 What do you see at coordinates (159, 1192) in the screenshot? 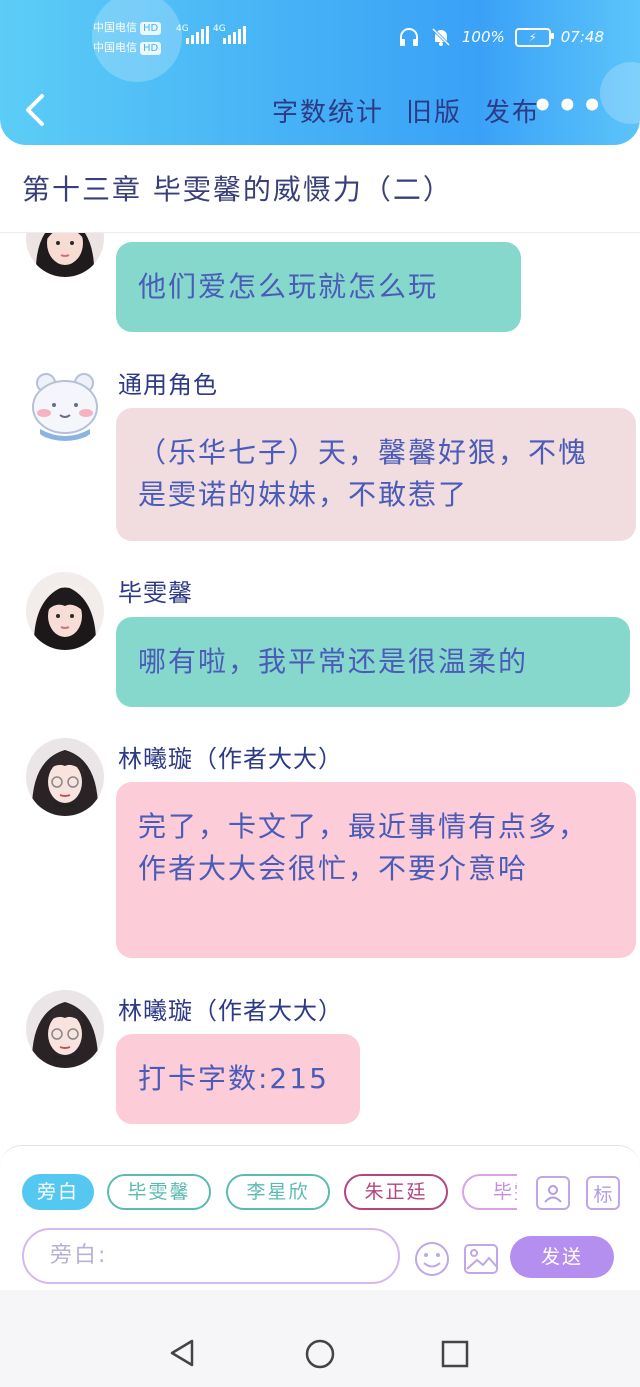
I see `role-chip: 毕雯馨` at bounding box center [159, 1192].